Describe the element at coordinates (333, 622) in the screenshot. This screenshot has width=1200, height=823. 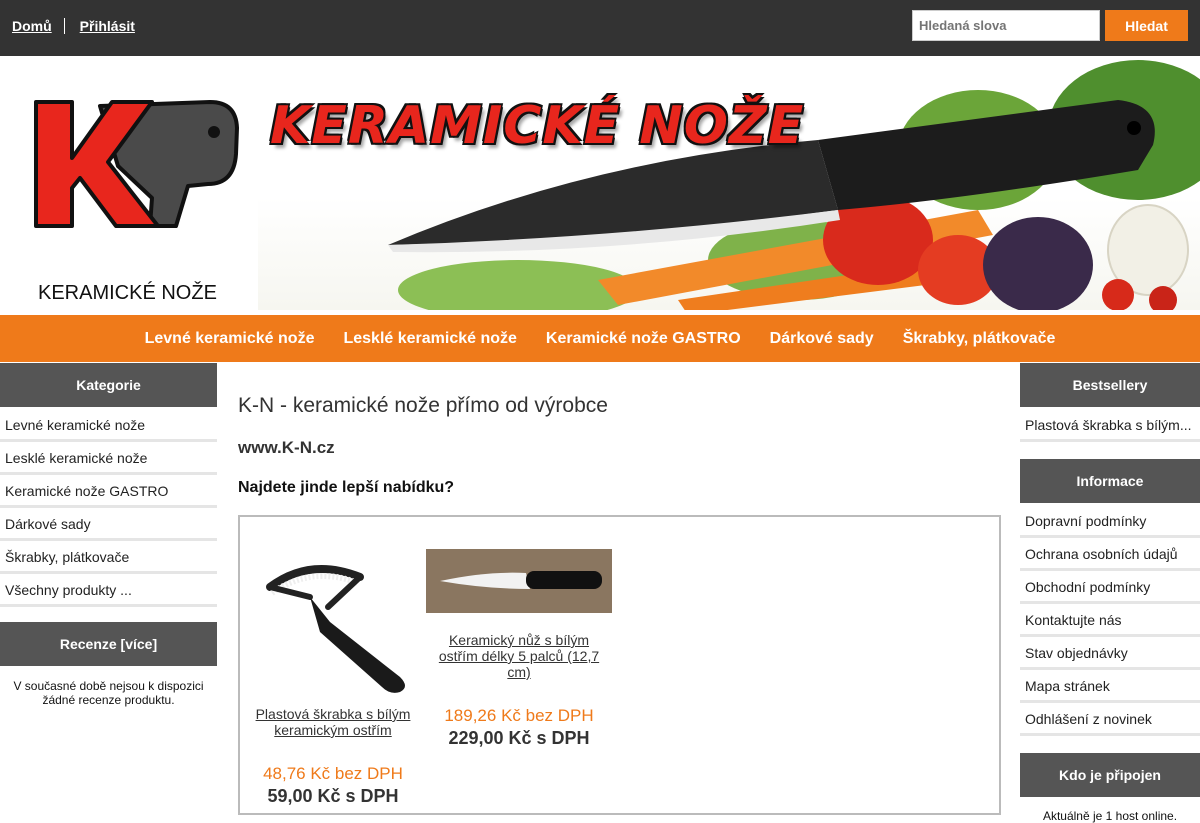
I see `peeler-image` at that location.